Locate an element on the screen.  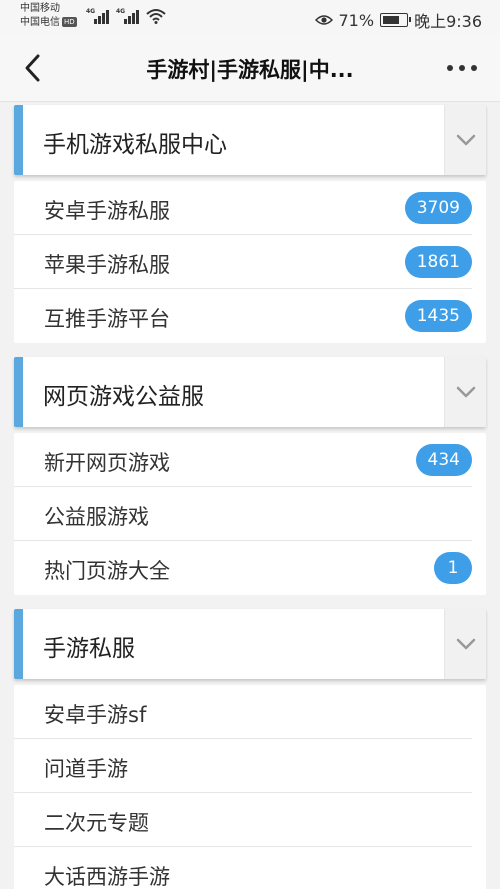
back-button is located at coordinates (34, 68).